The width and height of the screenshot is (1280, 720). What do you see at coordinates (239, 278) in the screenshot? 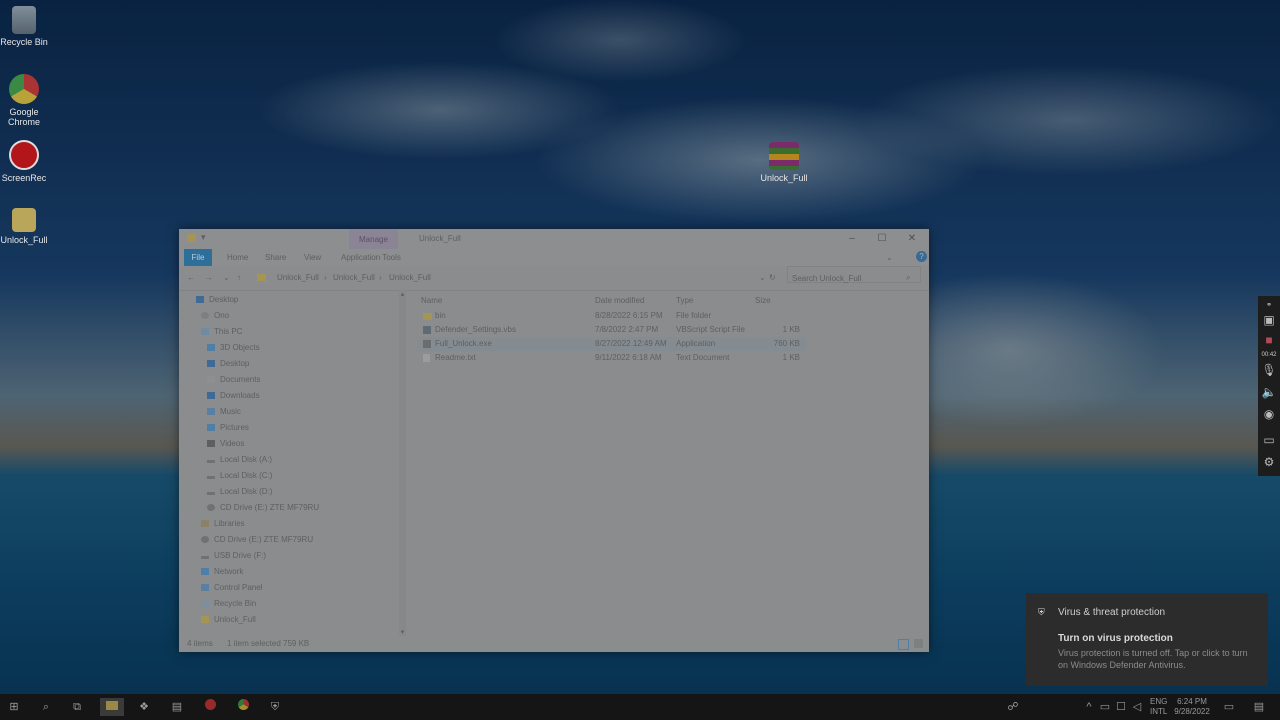
I see `up-arrow-icon: ↑` at bounding box center [239, 278].